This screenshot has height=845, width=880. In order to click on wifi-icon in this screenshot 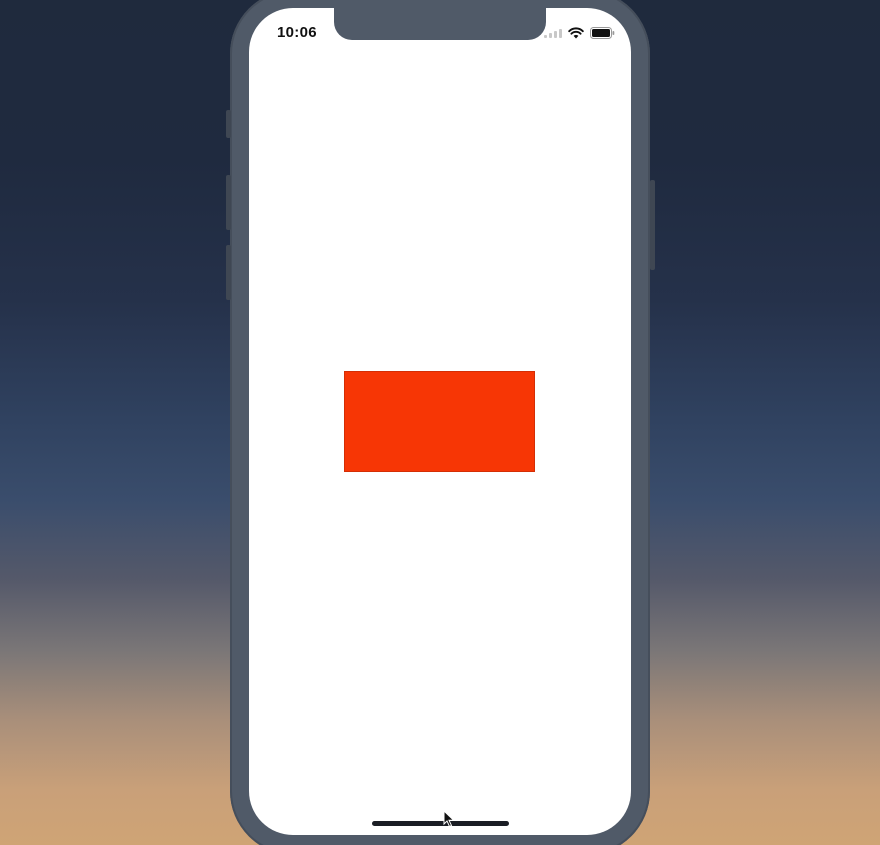, I will do `click(576, 33)`.